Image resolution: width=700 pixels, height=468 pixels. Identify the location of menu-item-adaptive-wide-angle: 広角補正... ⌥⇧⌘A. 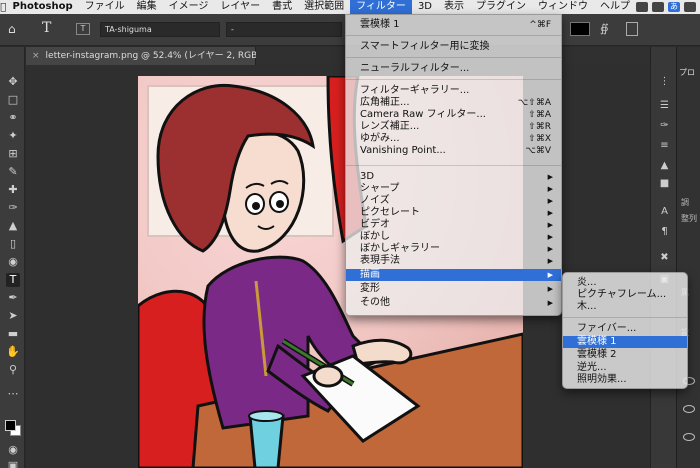
(453, 103).